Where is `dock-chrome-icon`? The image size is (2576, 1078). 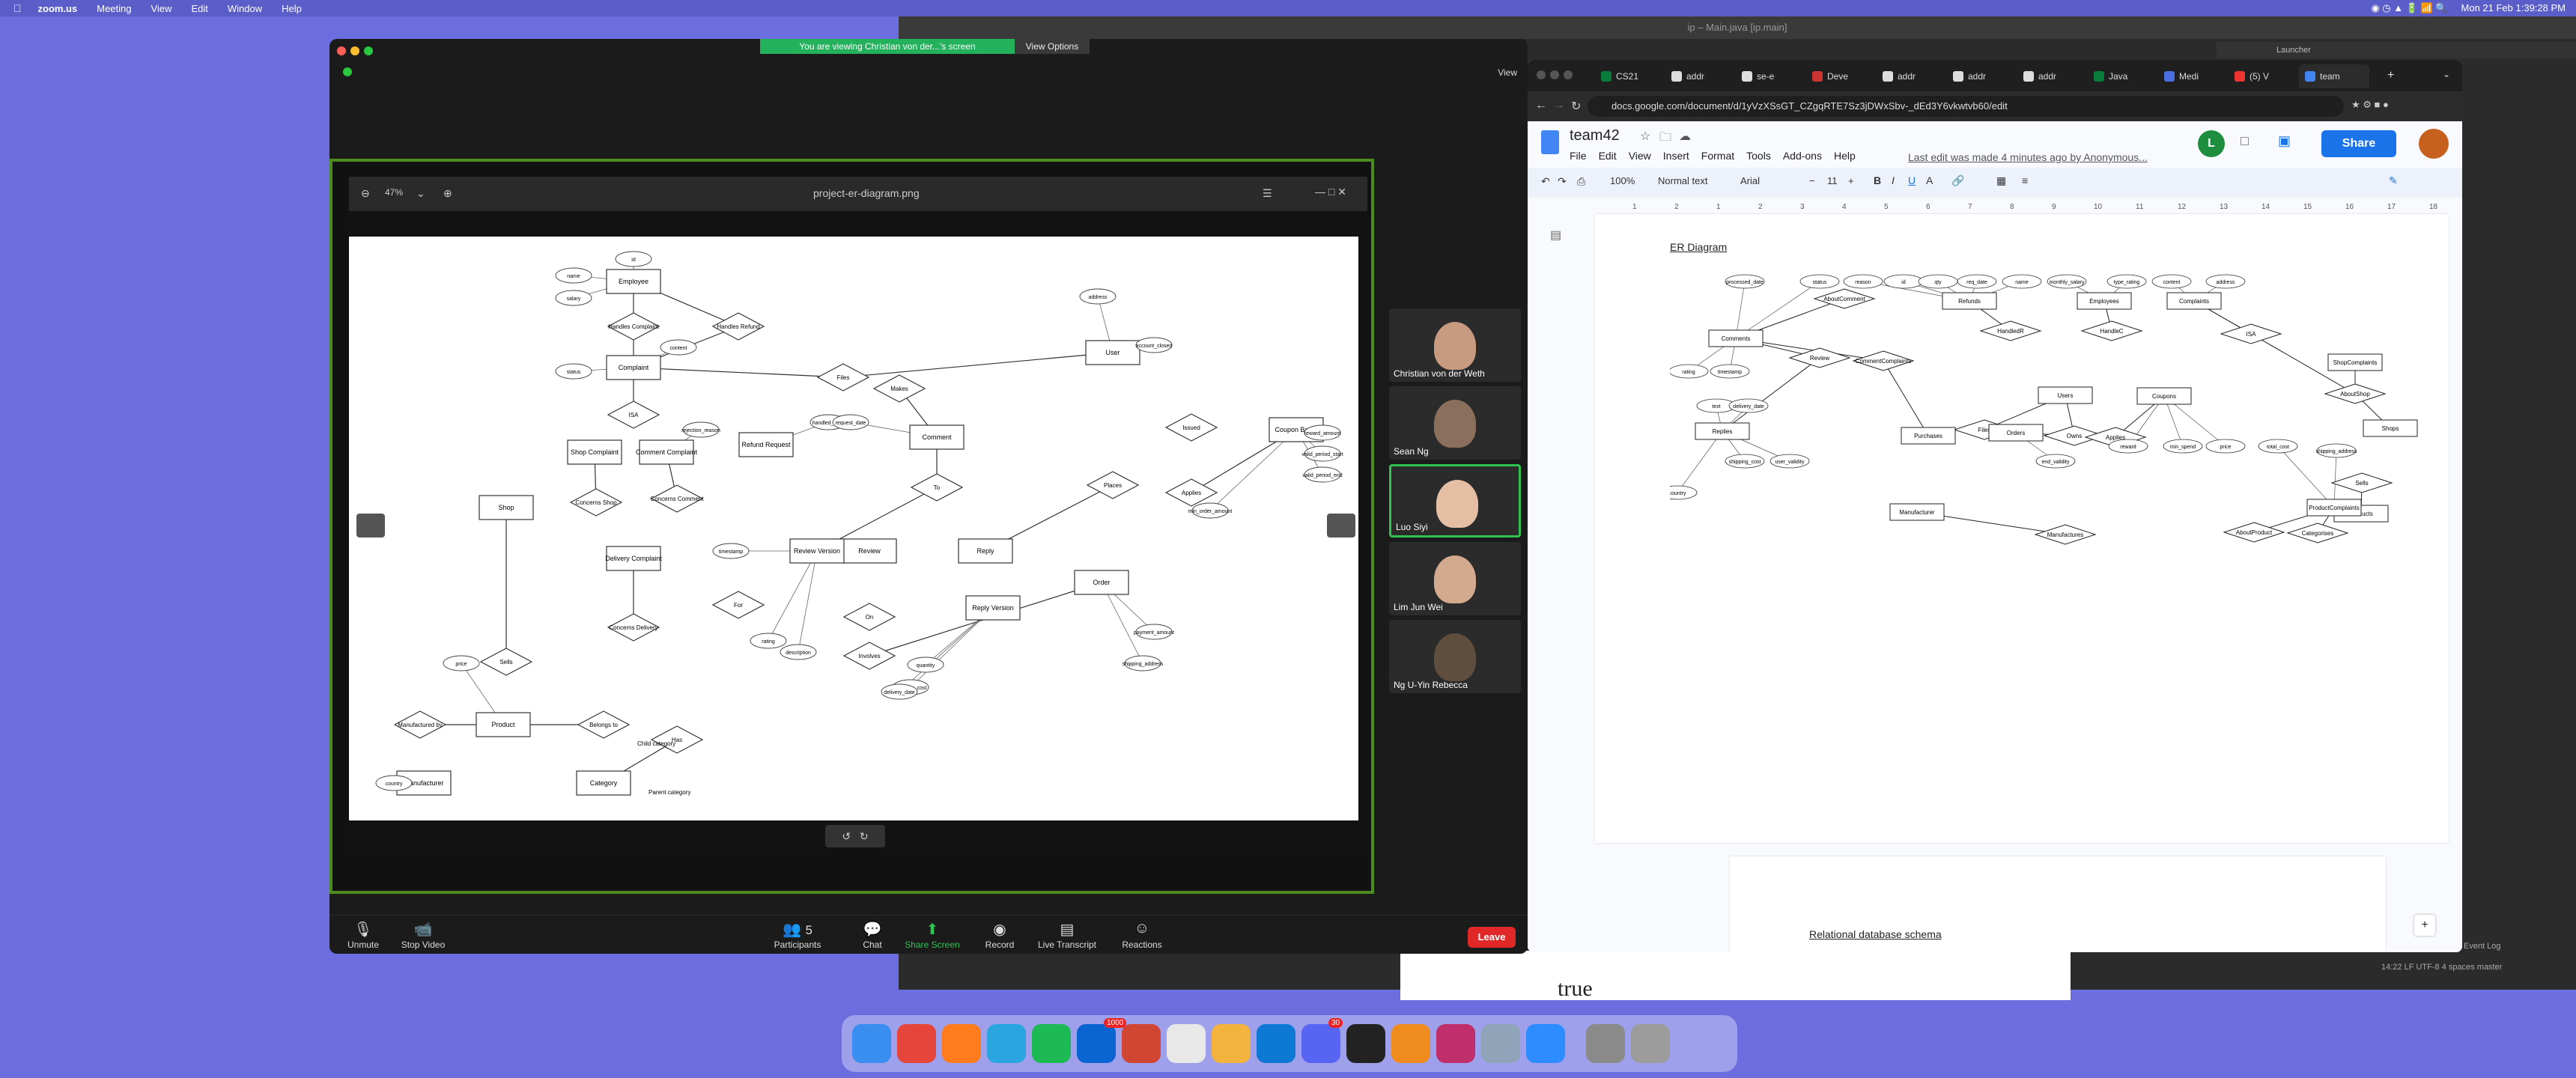 dock-chrome-icon is located at coordinates (916, 1043).